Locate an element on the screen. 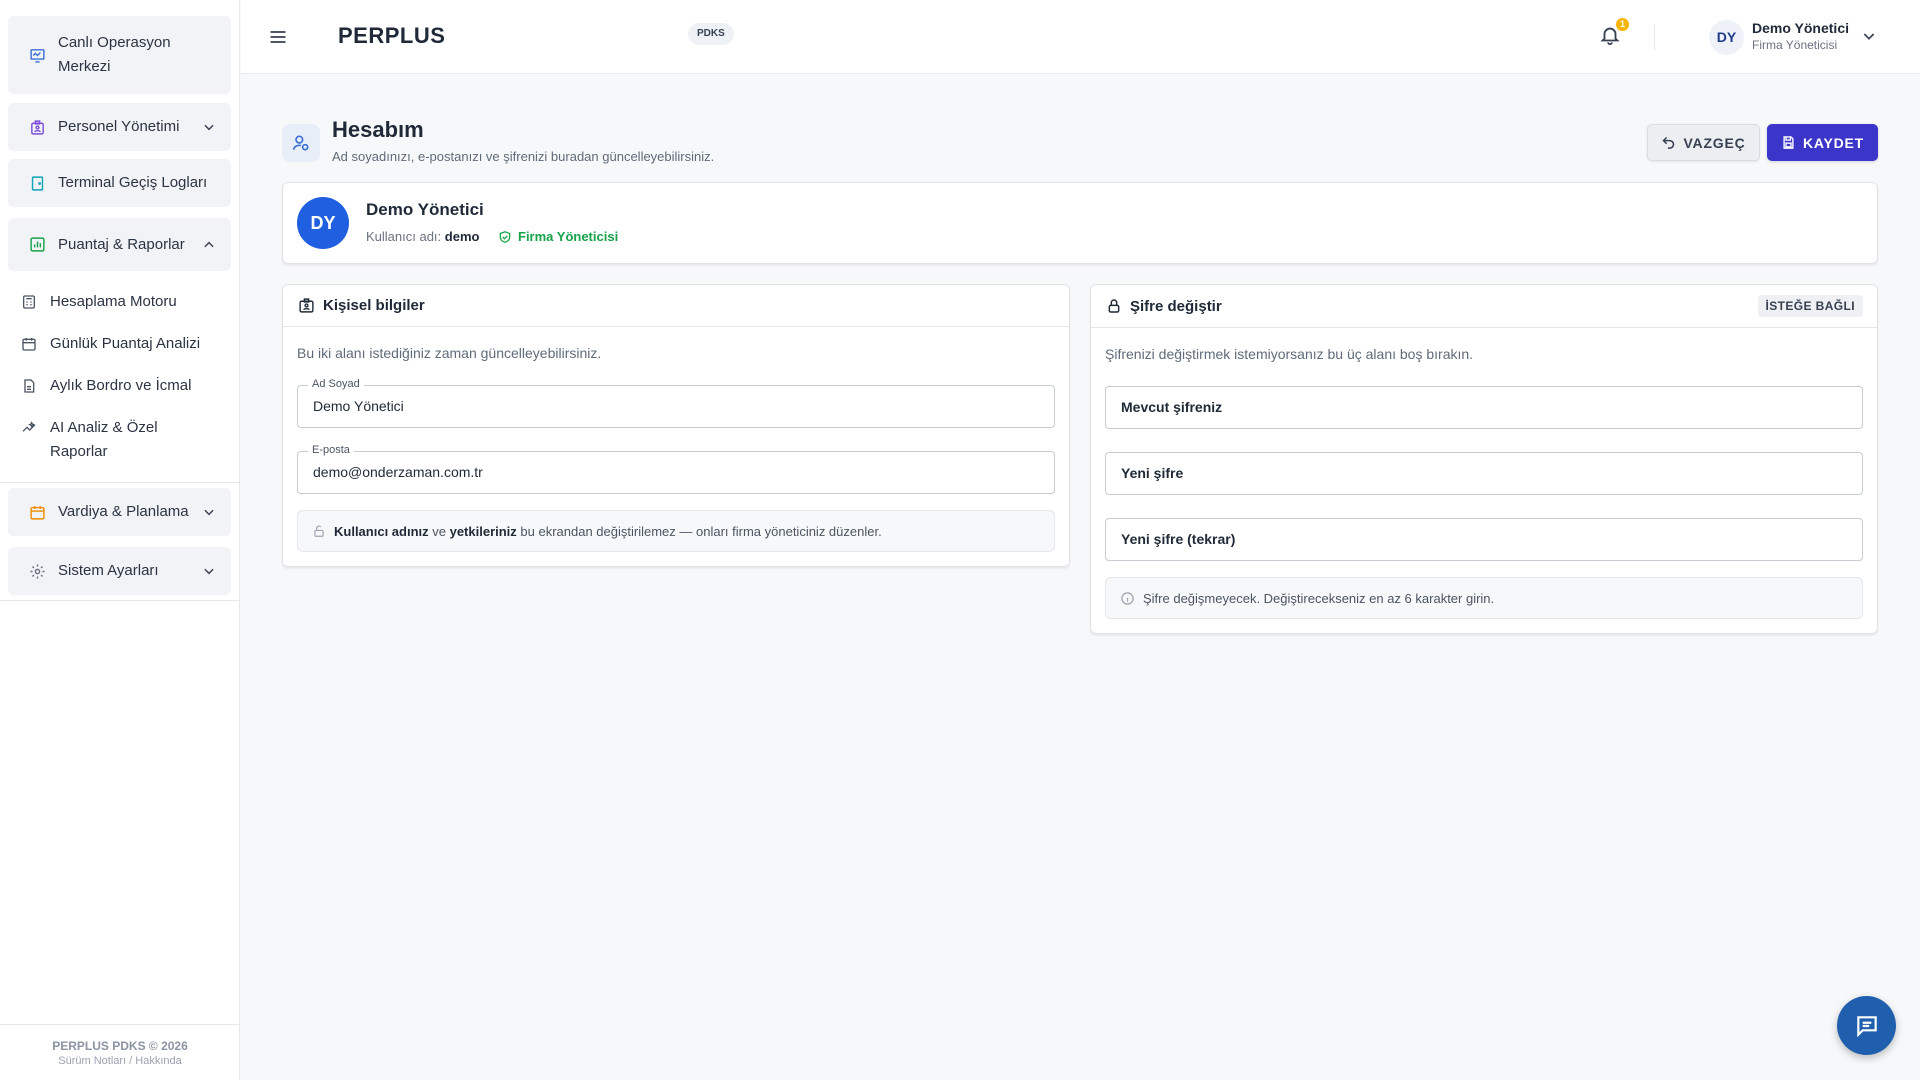  password-header: Şifre değiştir İSTEĞE BAĞLI is located at coordinates (1484, 306).